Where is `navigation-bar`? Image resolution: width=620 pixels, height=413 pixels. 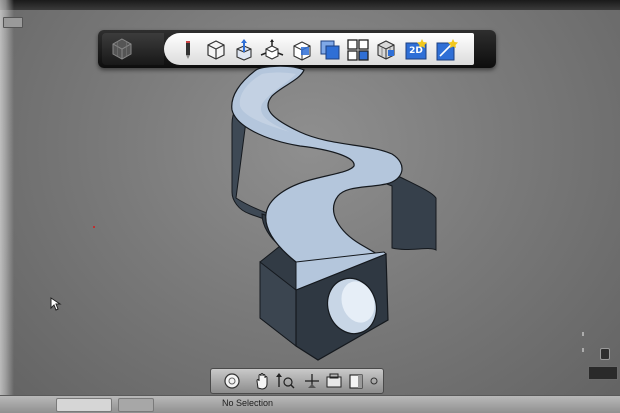 navigation-bar is located at coordinates (297, 381).